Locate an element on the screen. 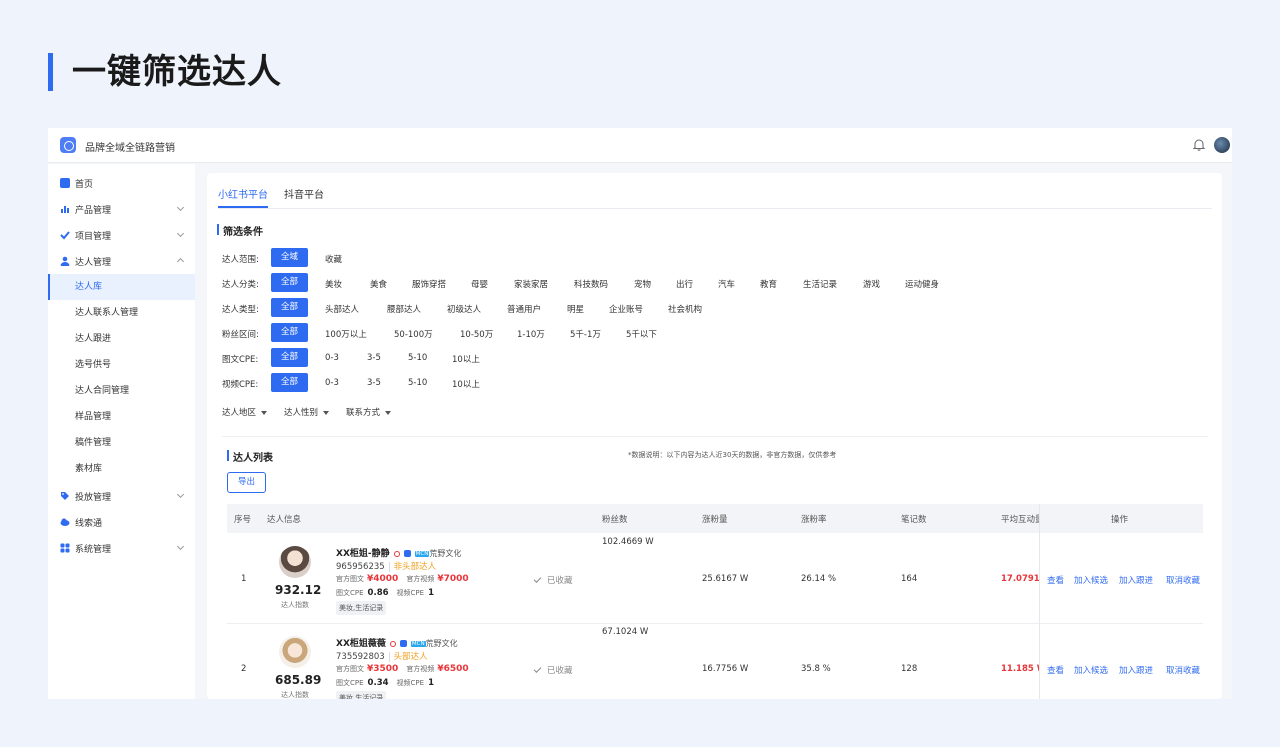  region-dropdown: 达人地区 is located at coordinates (244, 412).